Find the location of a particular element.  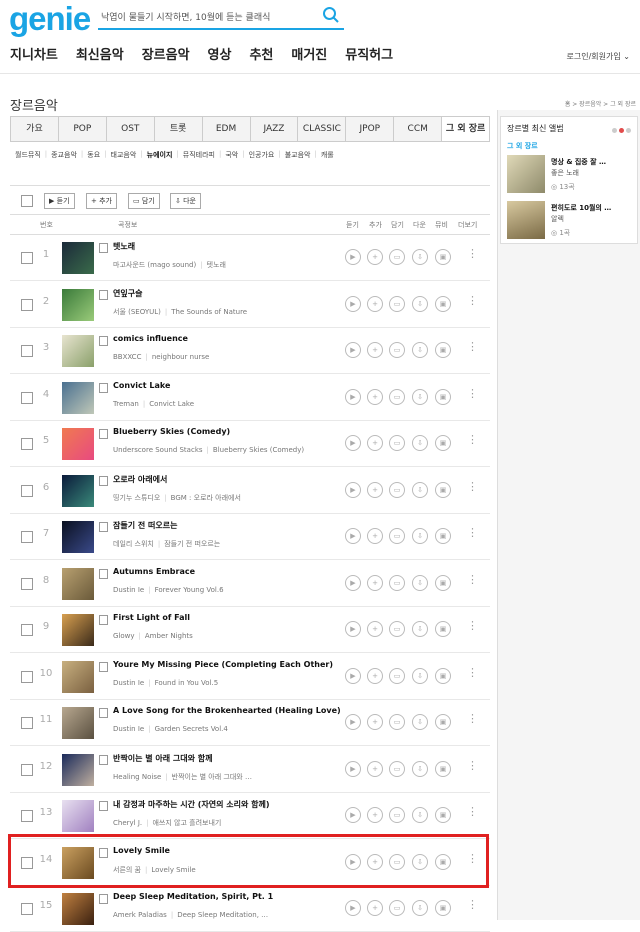

album-name: Garden Secrets Vol.4 is located at coordinates (191, 729).